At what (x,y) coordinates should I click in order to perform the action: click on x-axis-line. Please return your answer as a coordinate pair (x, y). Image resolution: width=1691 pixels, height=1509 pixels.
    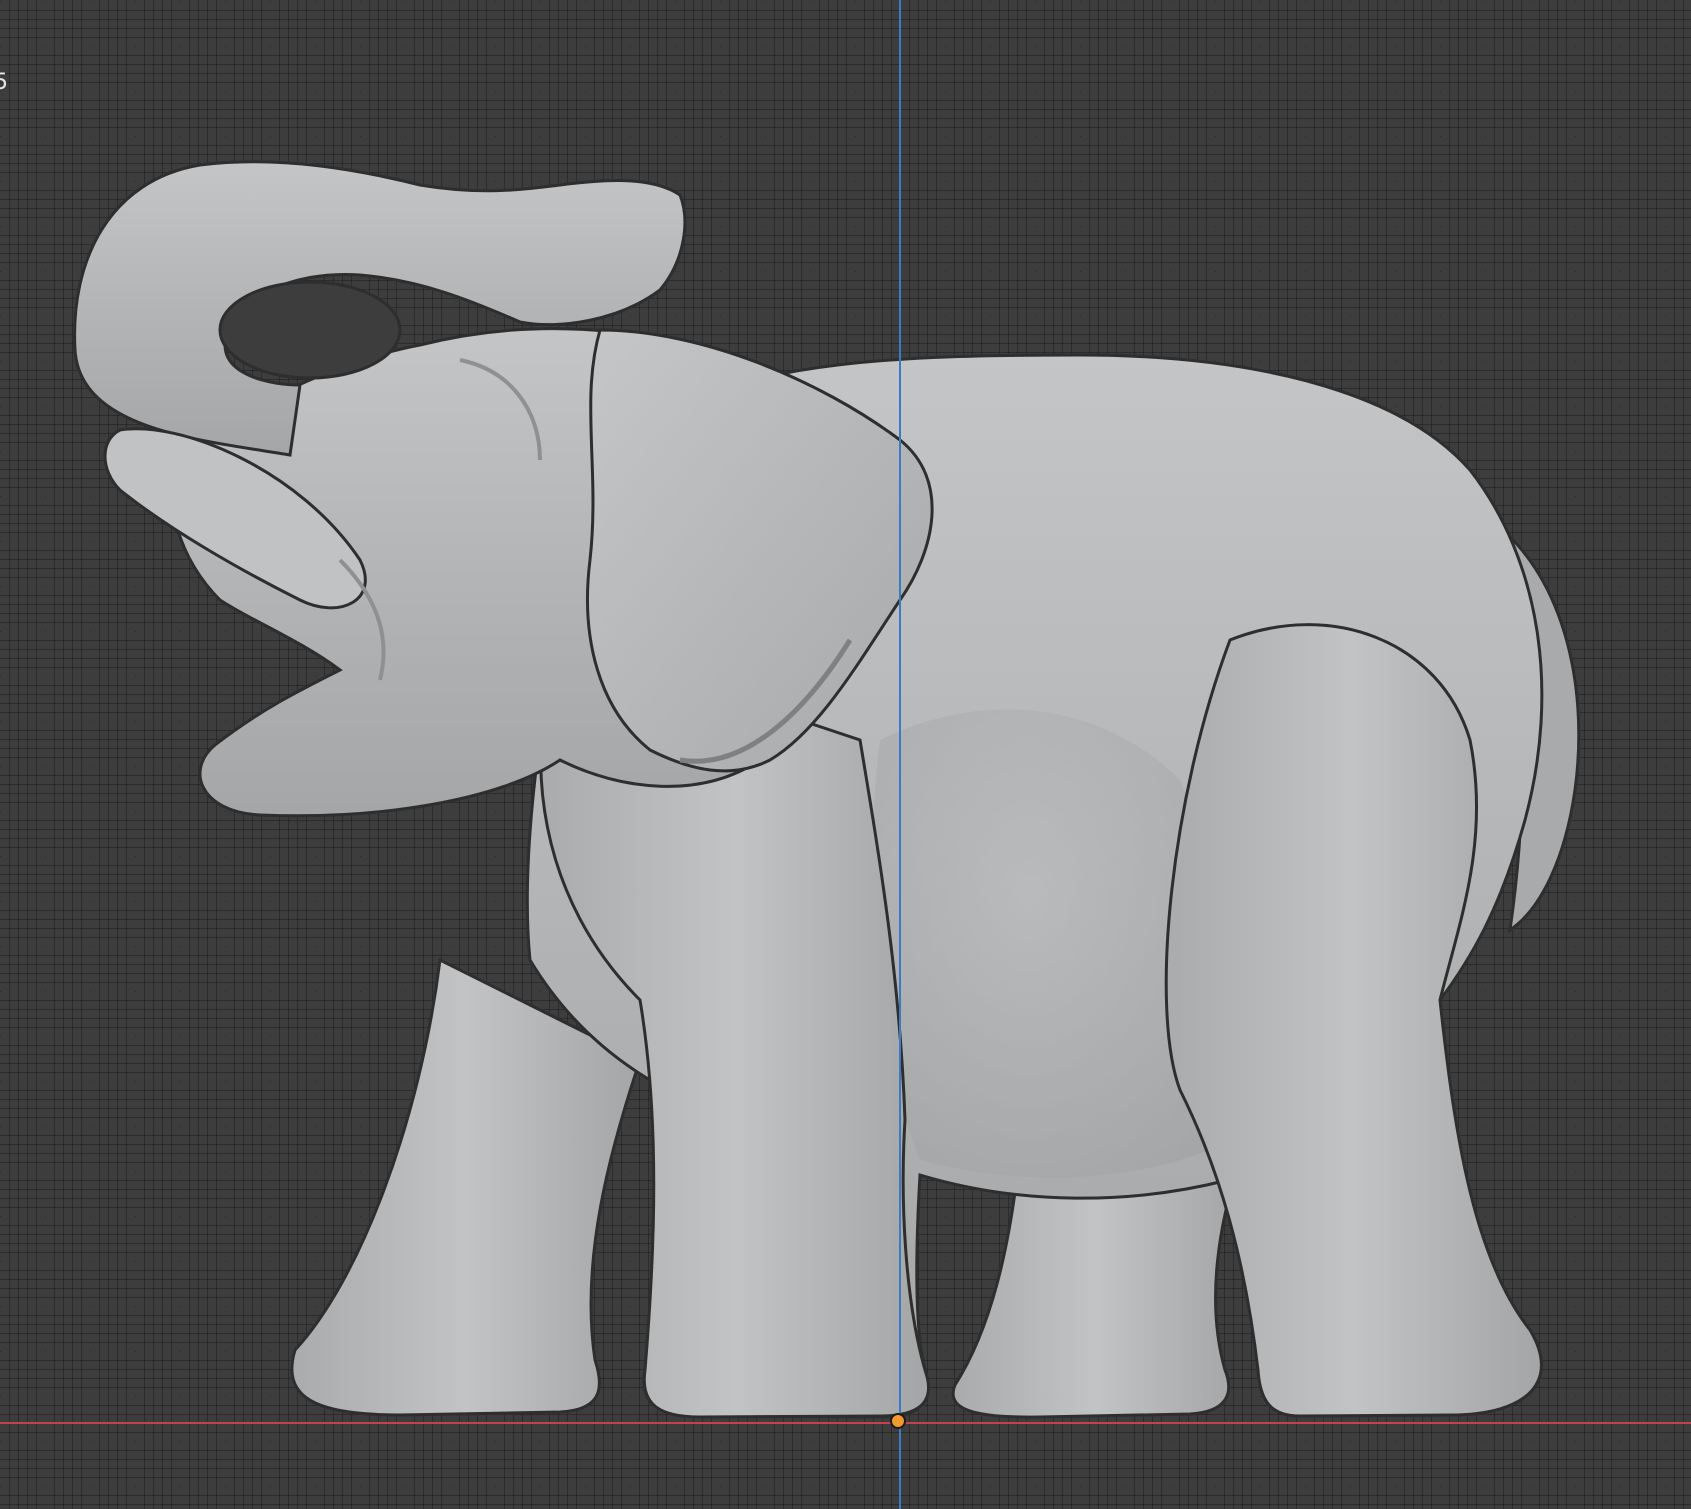
    Looking at the image, I should click on (845, 1423).